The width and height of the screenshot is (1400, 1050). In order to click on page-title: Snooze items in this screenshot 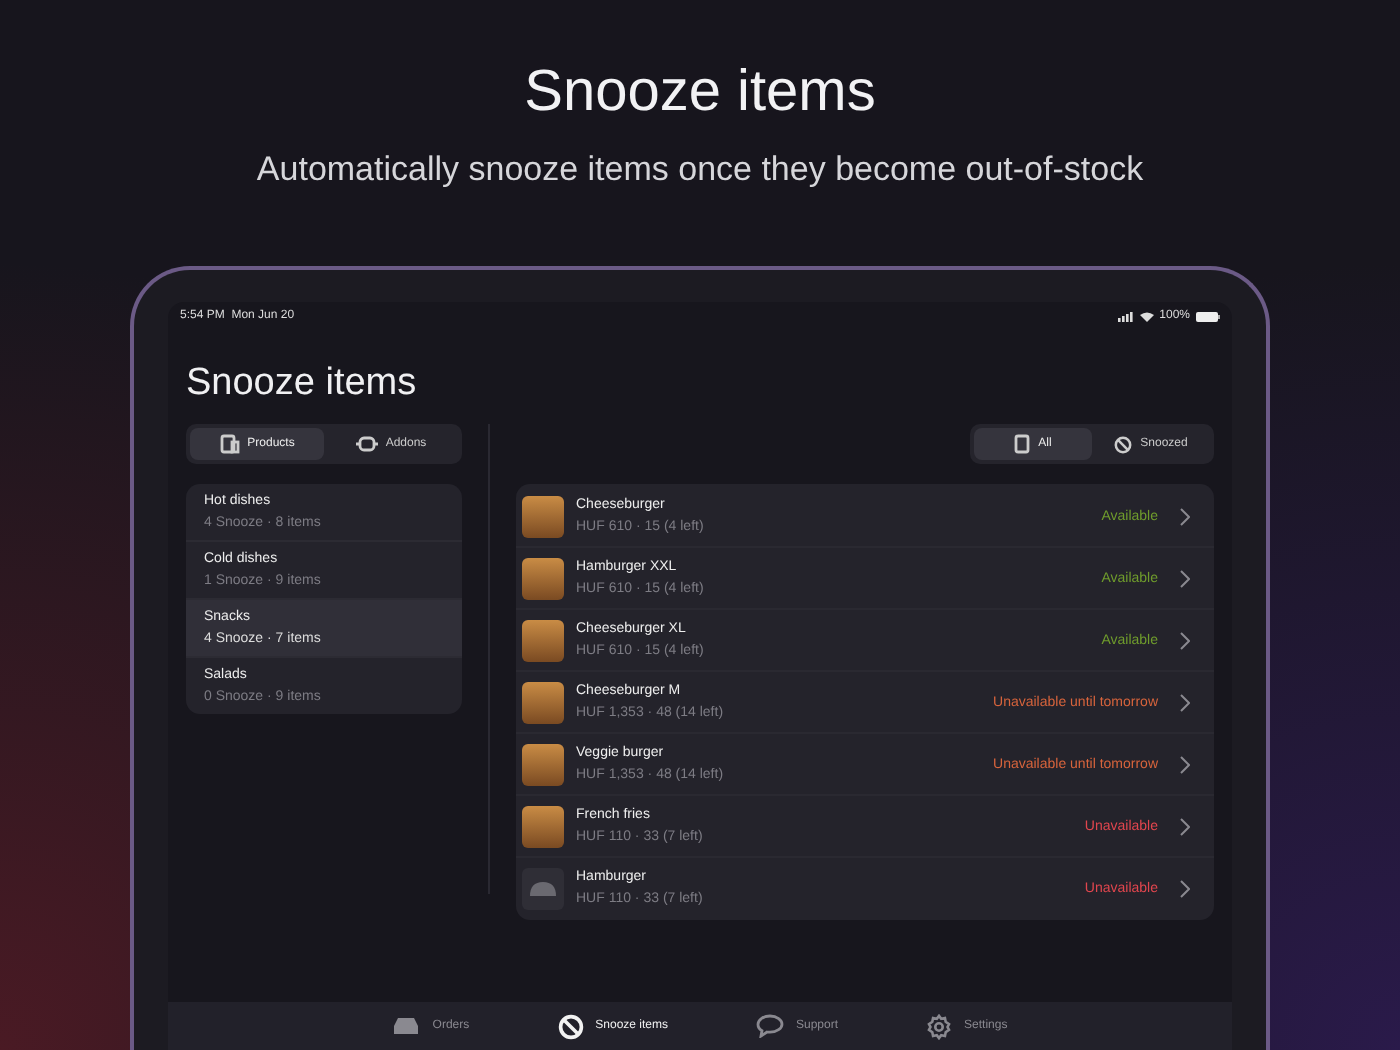, I will do `click(302, 384)`.